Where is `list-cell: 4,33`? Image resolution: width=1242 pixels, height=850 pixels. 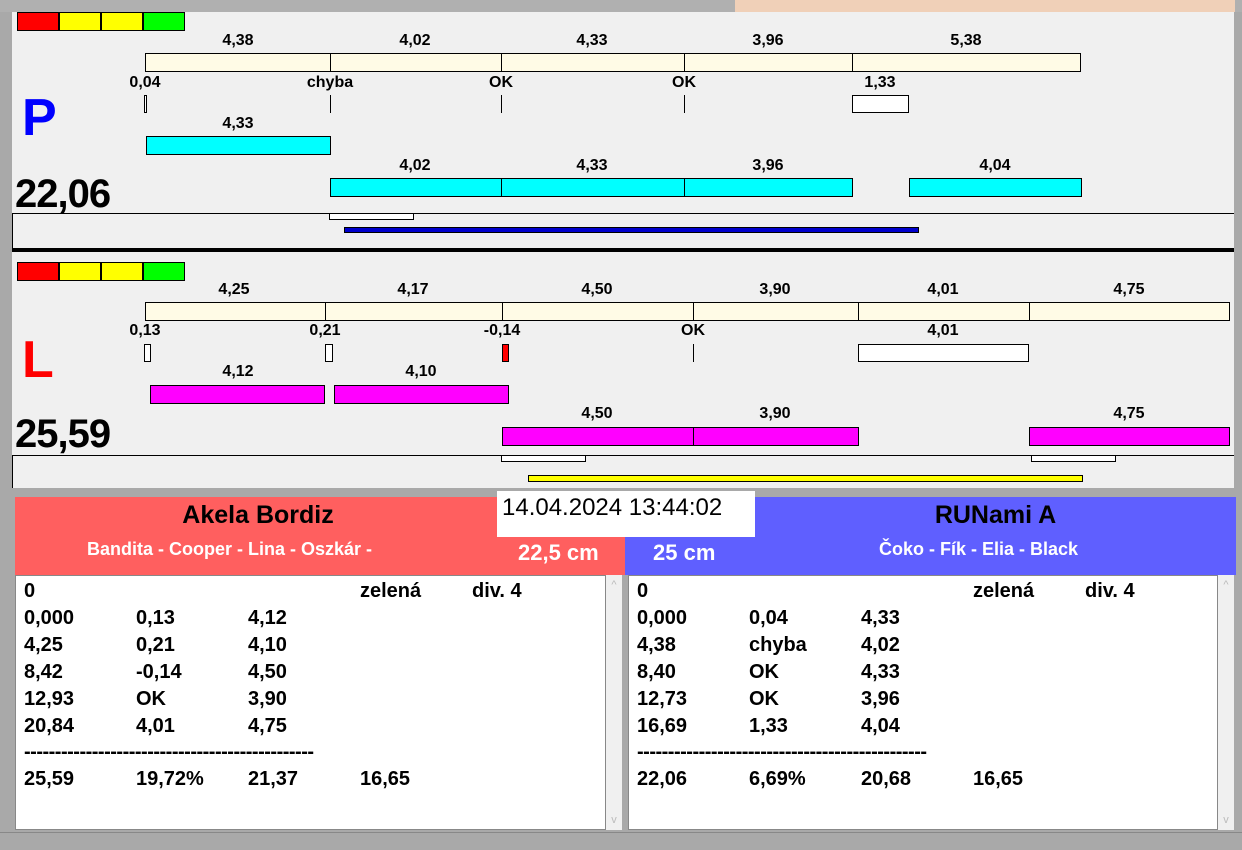 list-cell: 4,33 is located at coordinates (880, 618).